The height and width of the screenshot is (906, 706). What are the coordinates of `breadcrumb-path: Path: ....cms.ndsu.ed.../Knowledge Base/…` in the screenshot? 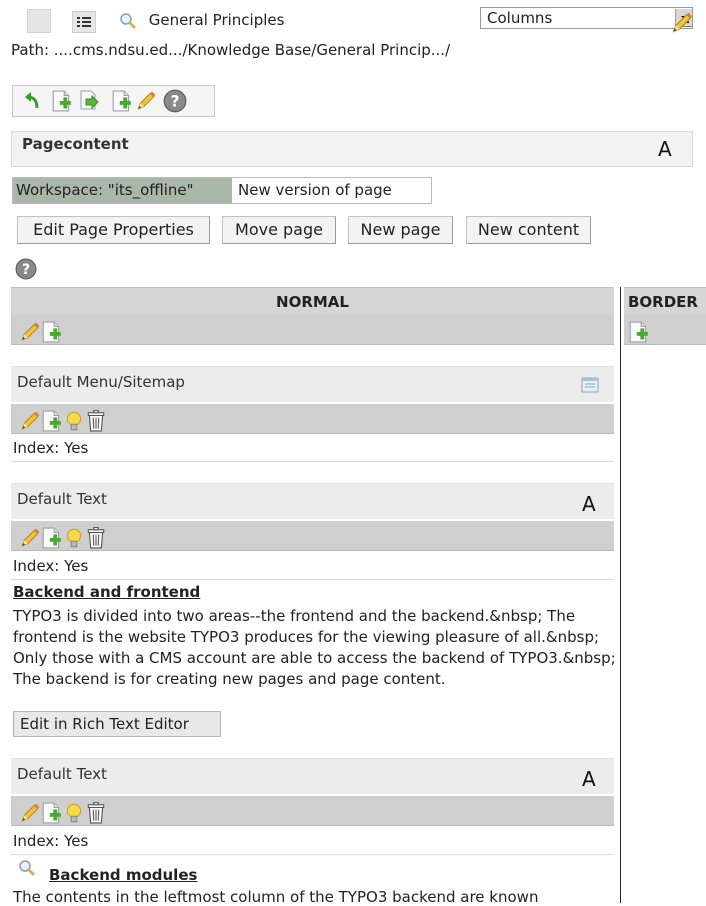 It's located at (231, 50).